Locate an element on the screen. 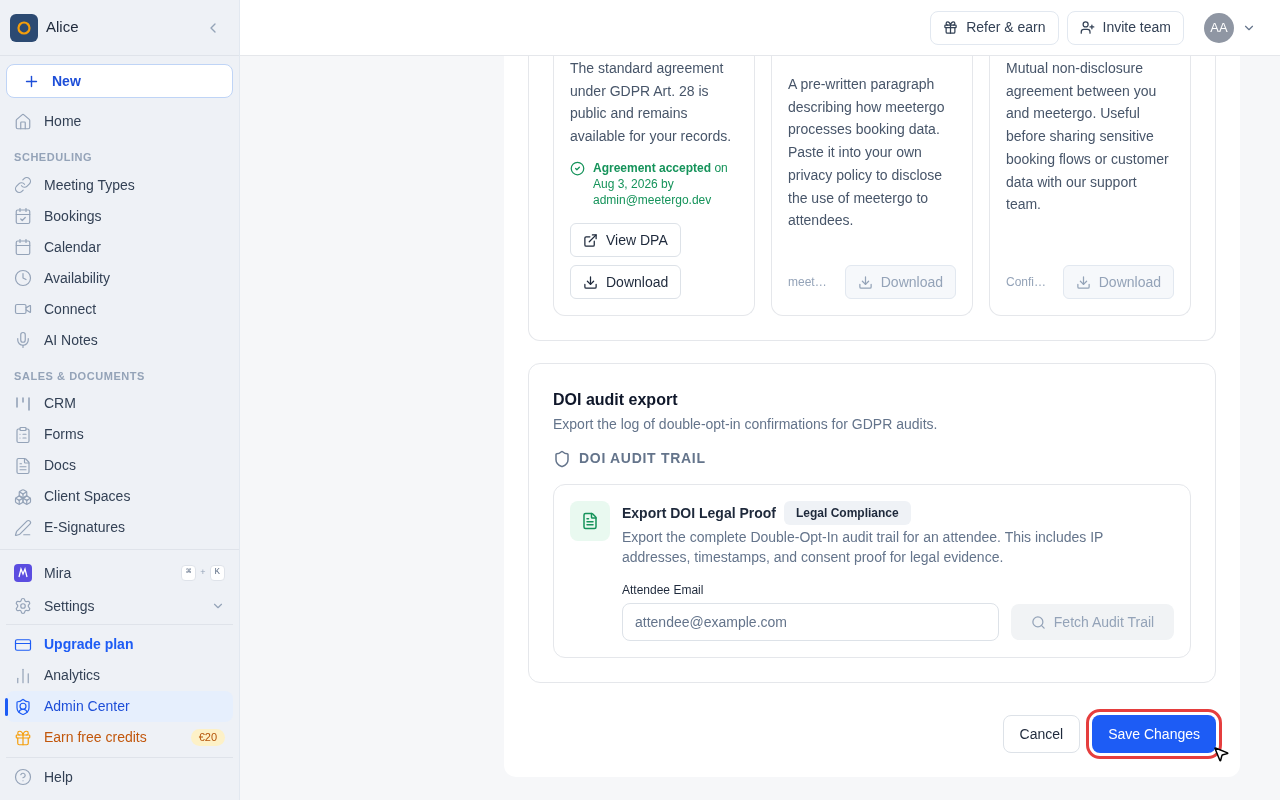  nav-item: Availability is located at coordinates (119, 278).